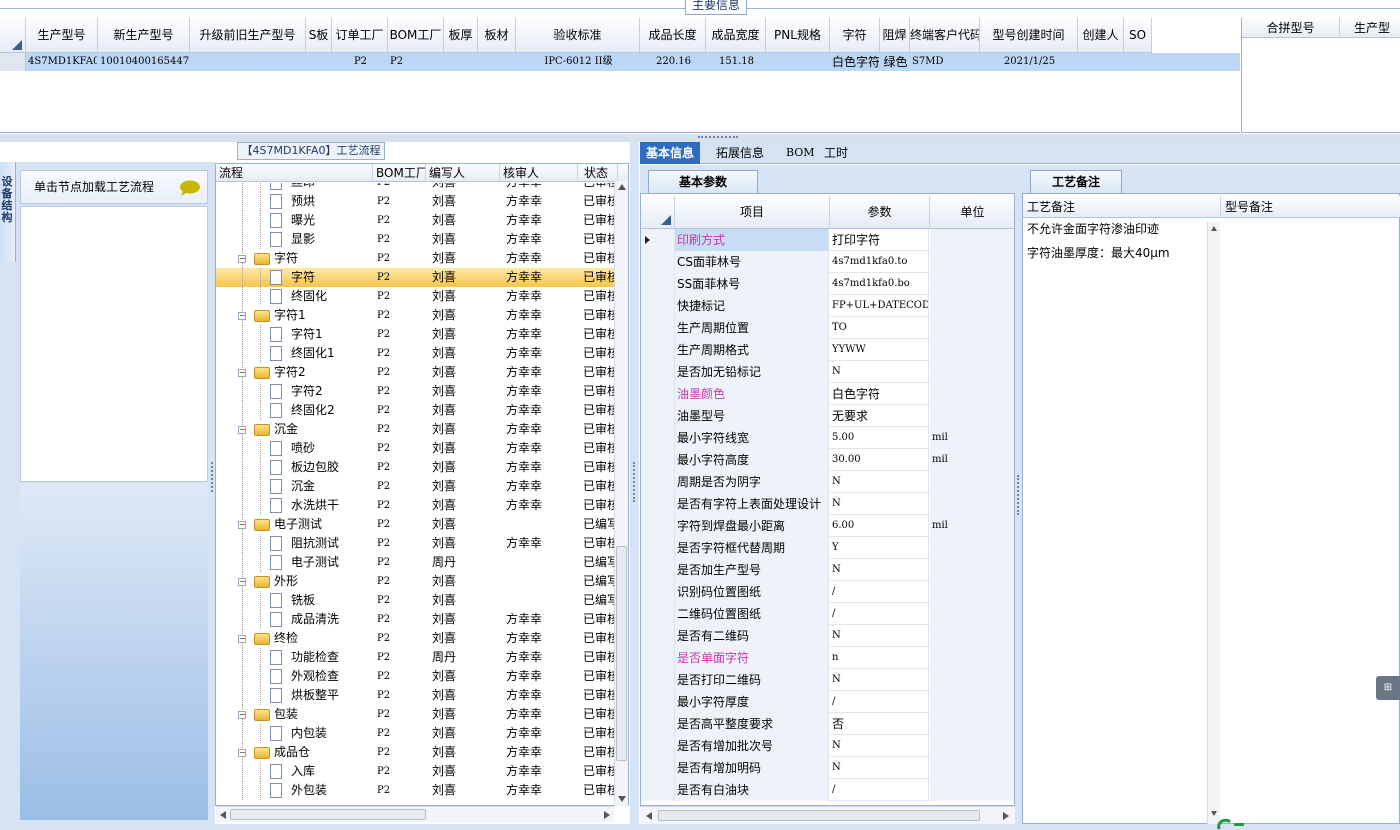  What do you see at coordinates (360, 62) in the screenshot?
I see `cell-order-factory: P2` at bounding box center [360, 62].